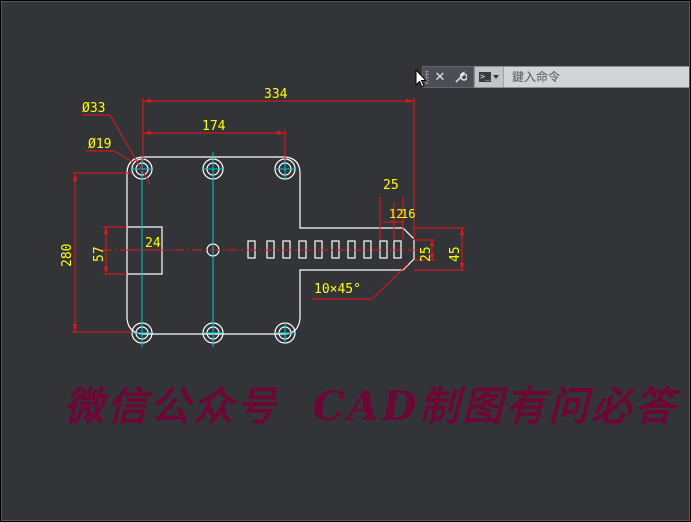 The height and width of the screenshot is (522, 691). Describe the element at coordinates (440, 77) in the screenshot. I see `close-icon: ✕` at that location.